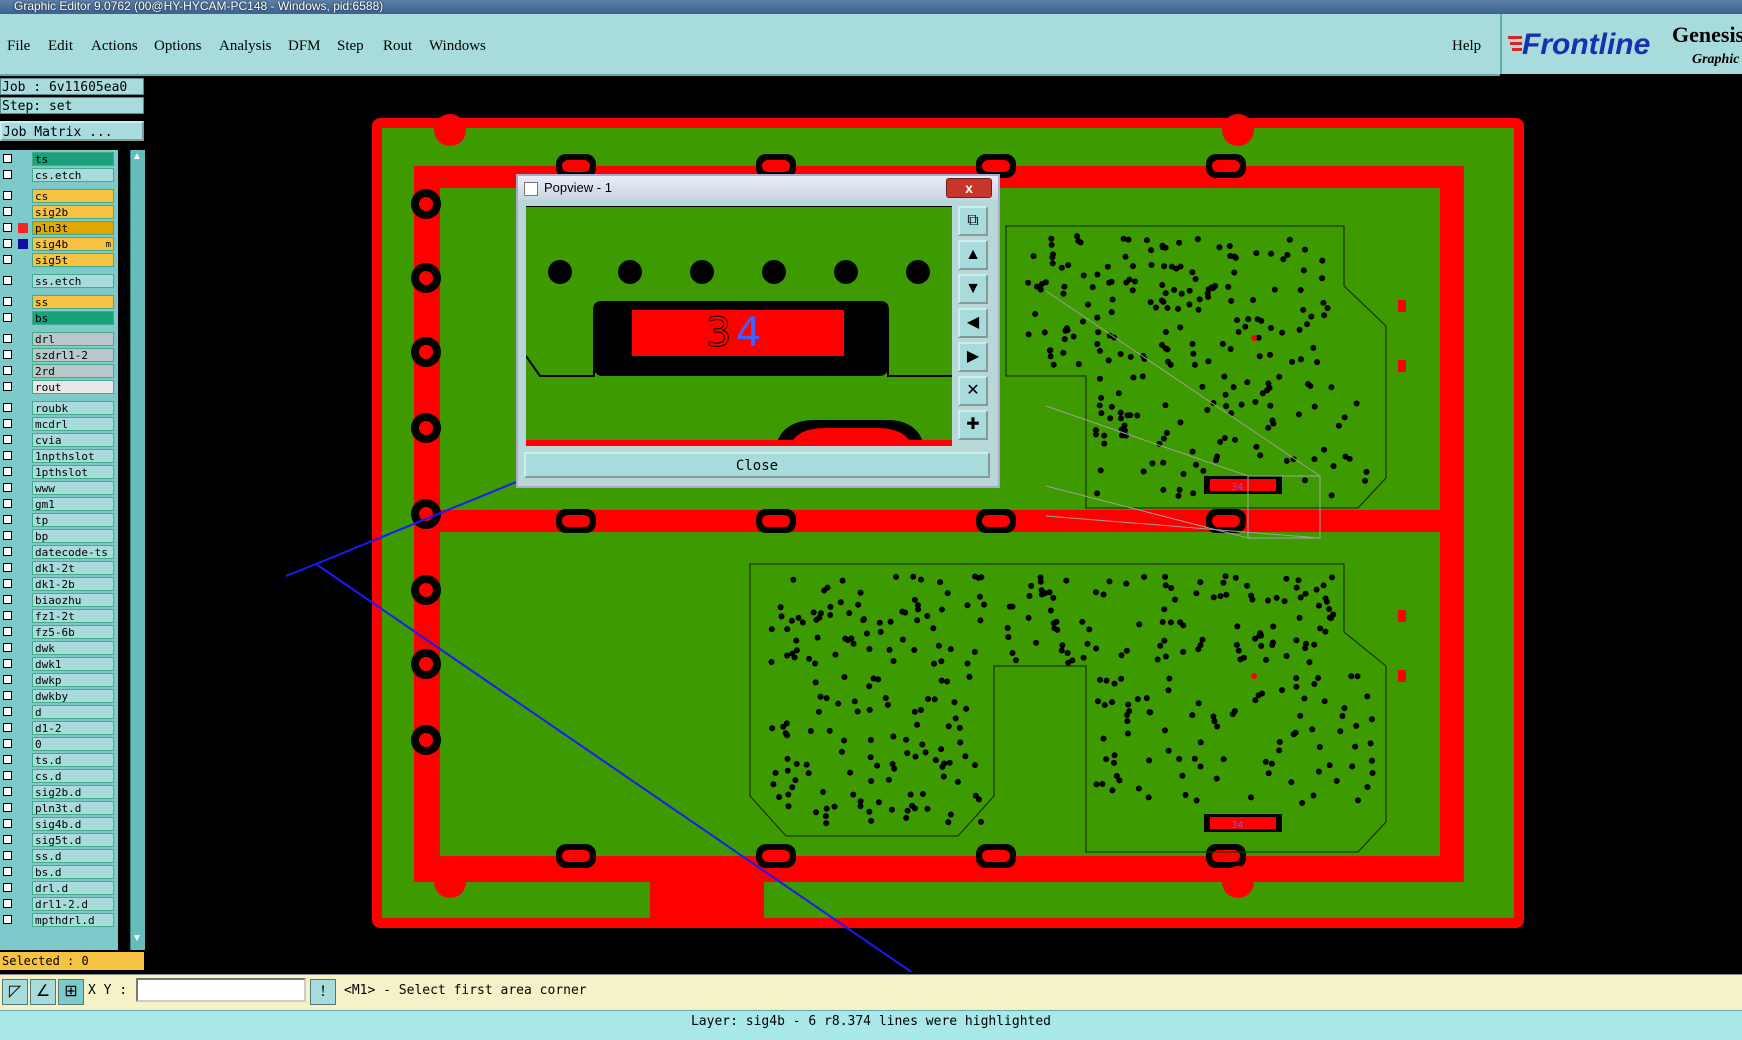 The width and height of the screenshot is (1742, 1040). I want to click on info-icon: !, so click(323, 992).